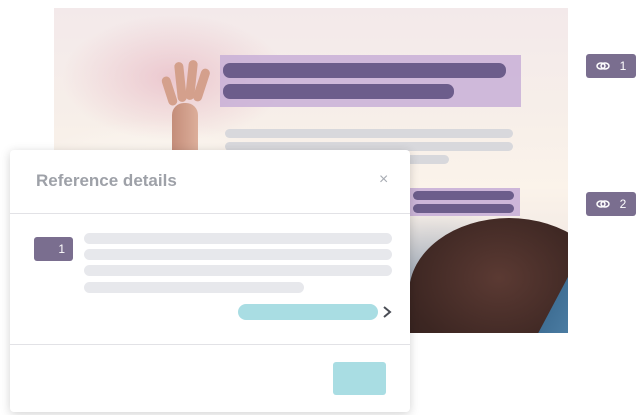  Describe the element at coordinates (611, 66) in the screenshot. I see `reference-badge-1: 1` at that location.